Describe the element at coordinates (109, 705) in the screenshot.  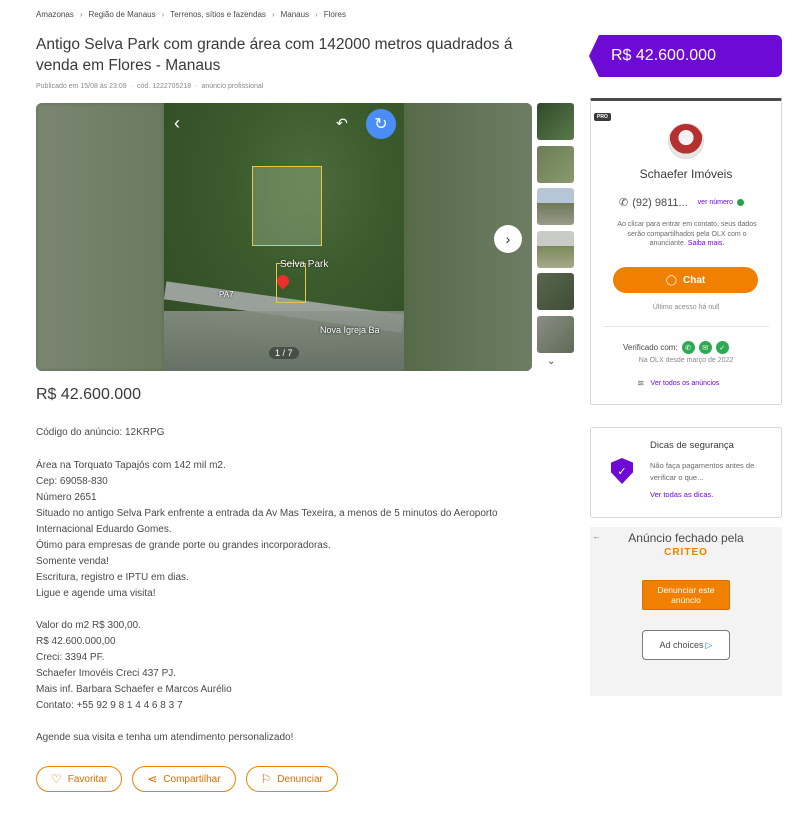
I see `description-line: Contato: +55 92 9 8 1 4 4 6 8 3 7` at that location.